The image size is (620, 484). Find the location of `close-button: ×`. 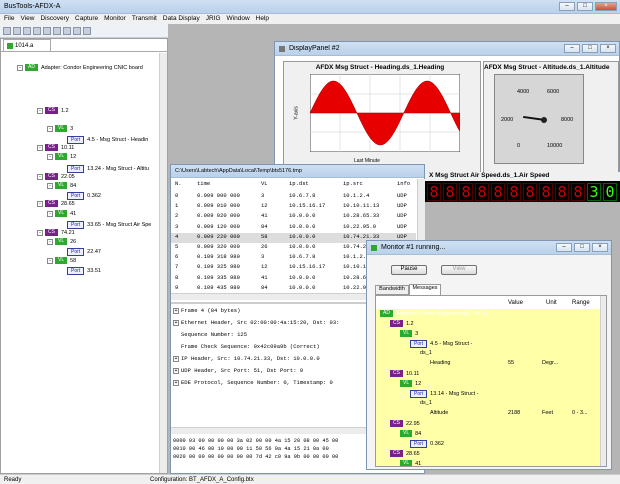

close-button: × is located at coordinates (606, 6).